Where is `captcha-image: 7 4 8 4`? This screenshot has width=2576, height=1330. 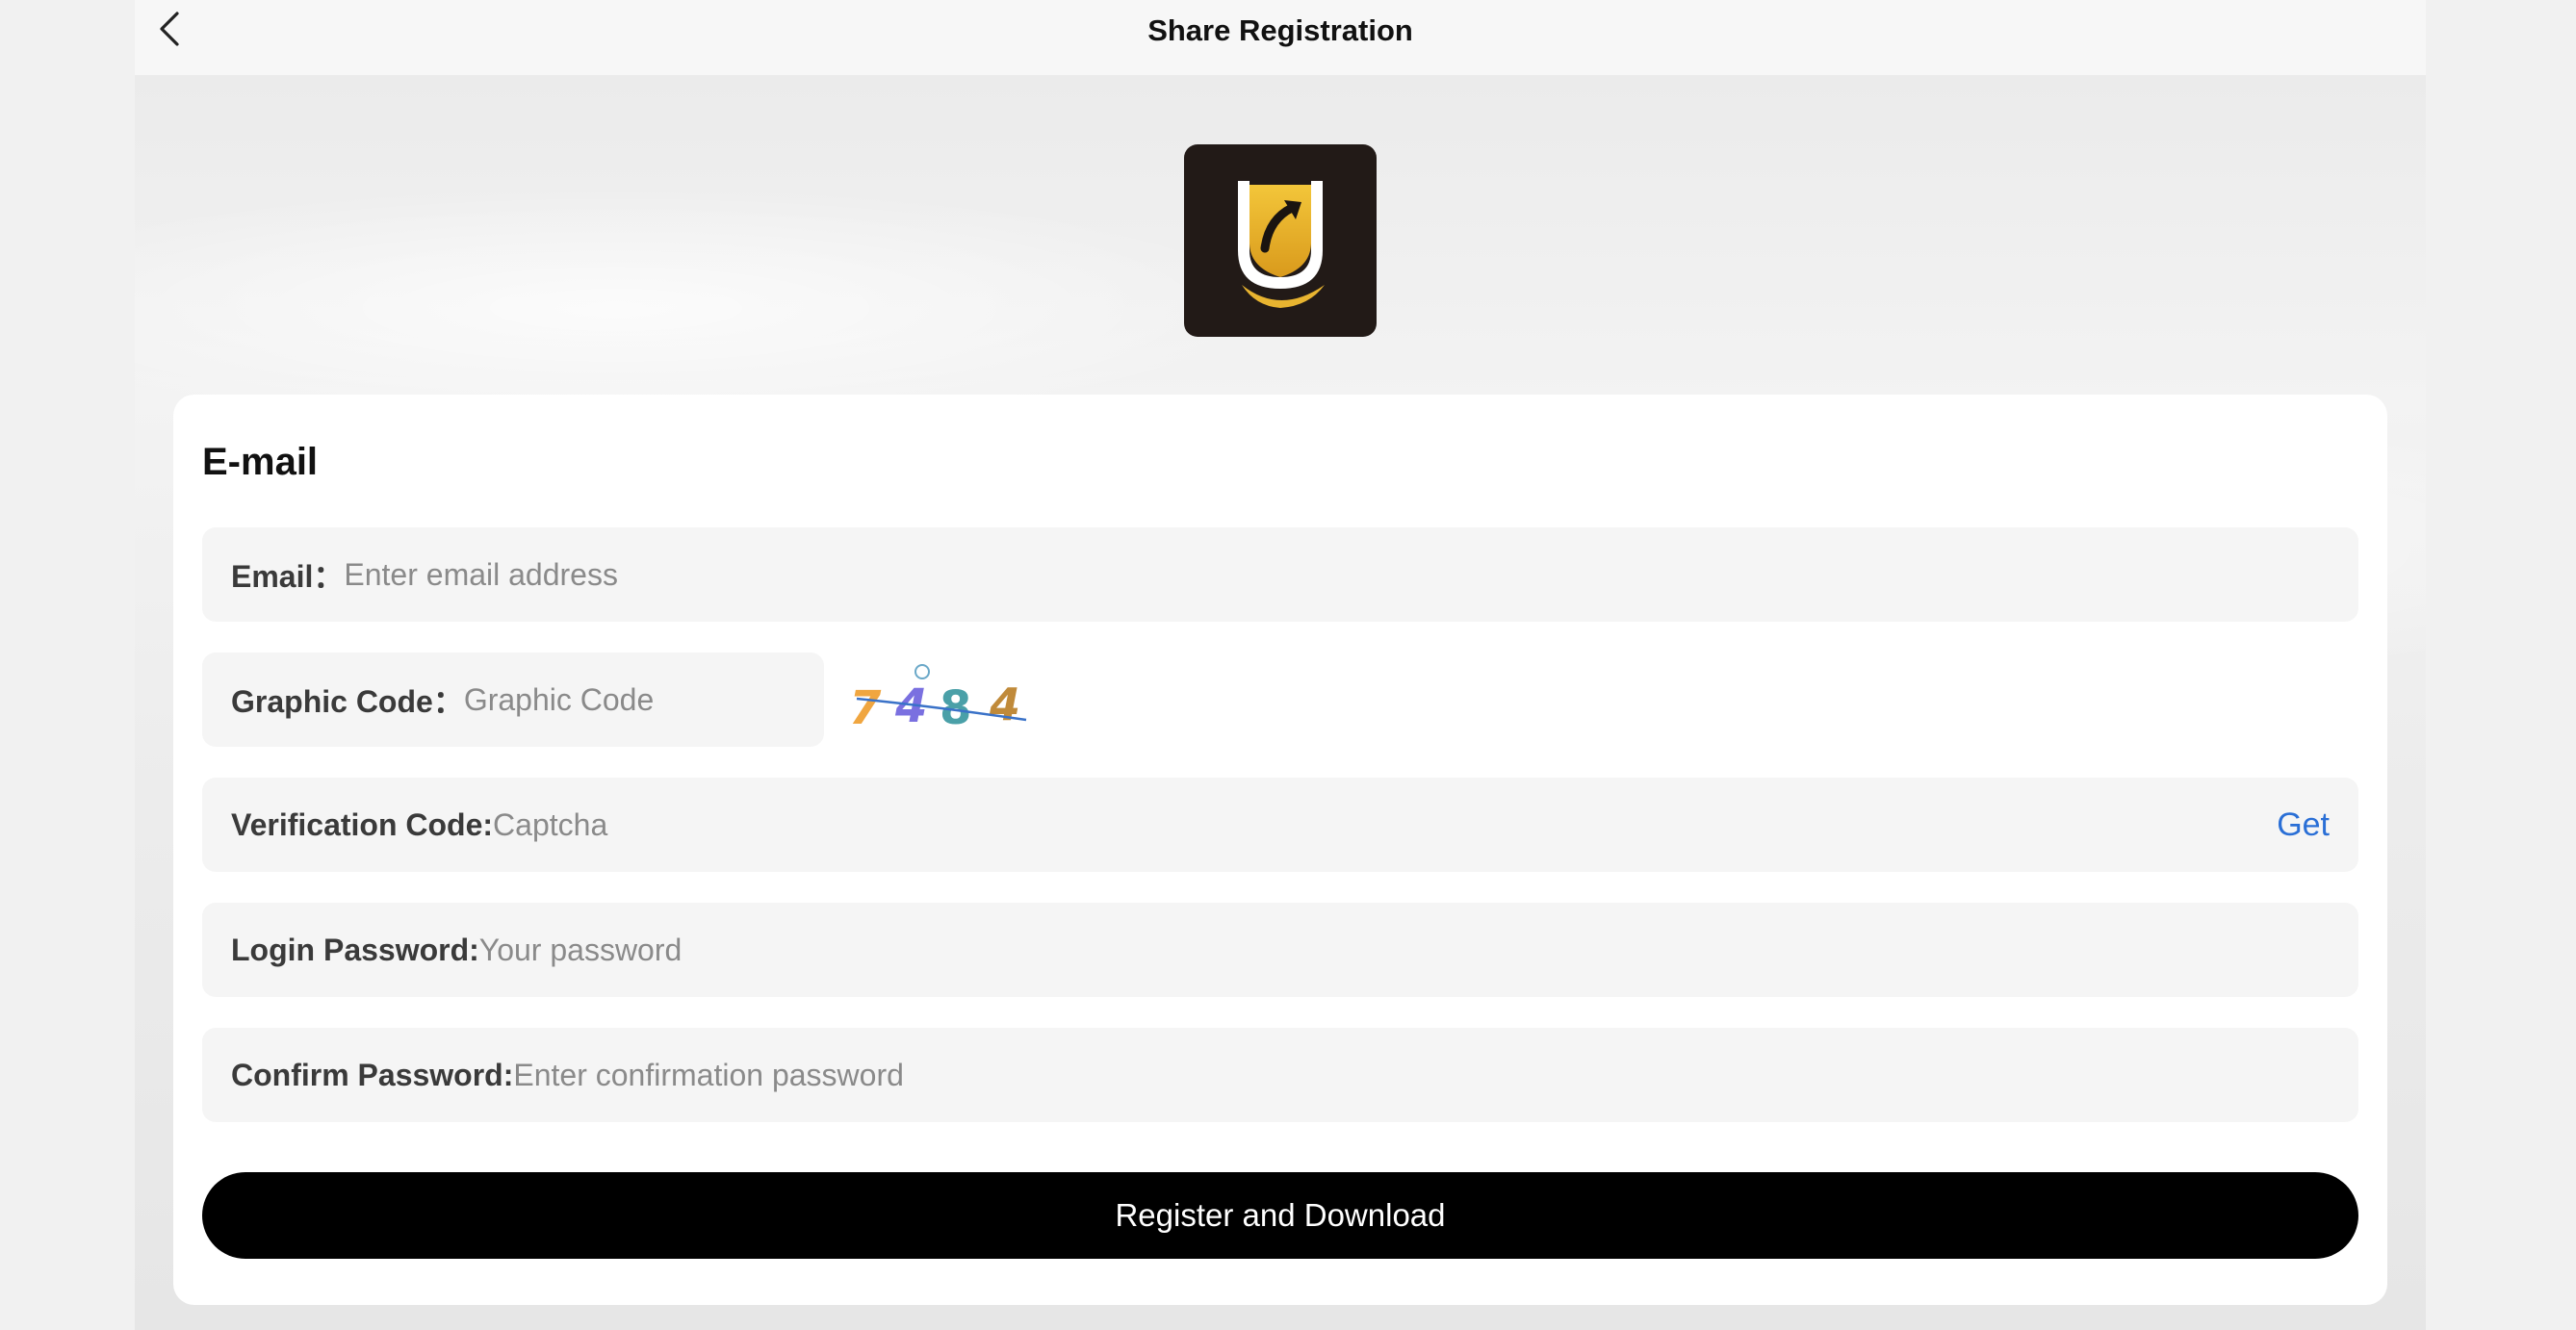
captcha-image: 7 4 8 4 is located at coordinates (944, 698).